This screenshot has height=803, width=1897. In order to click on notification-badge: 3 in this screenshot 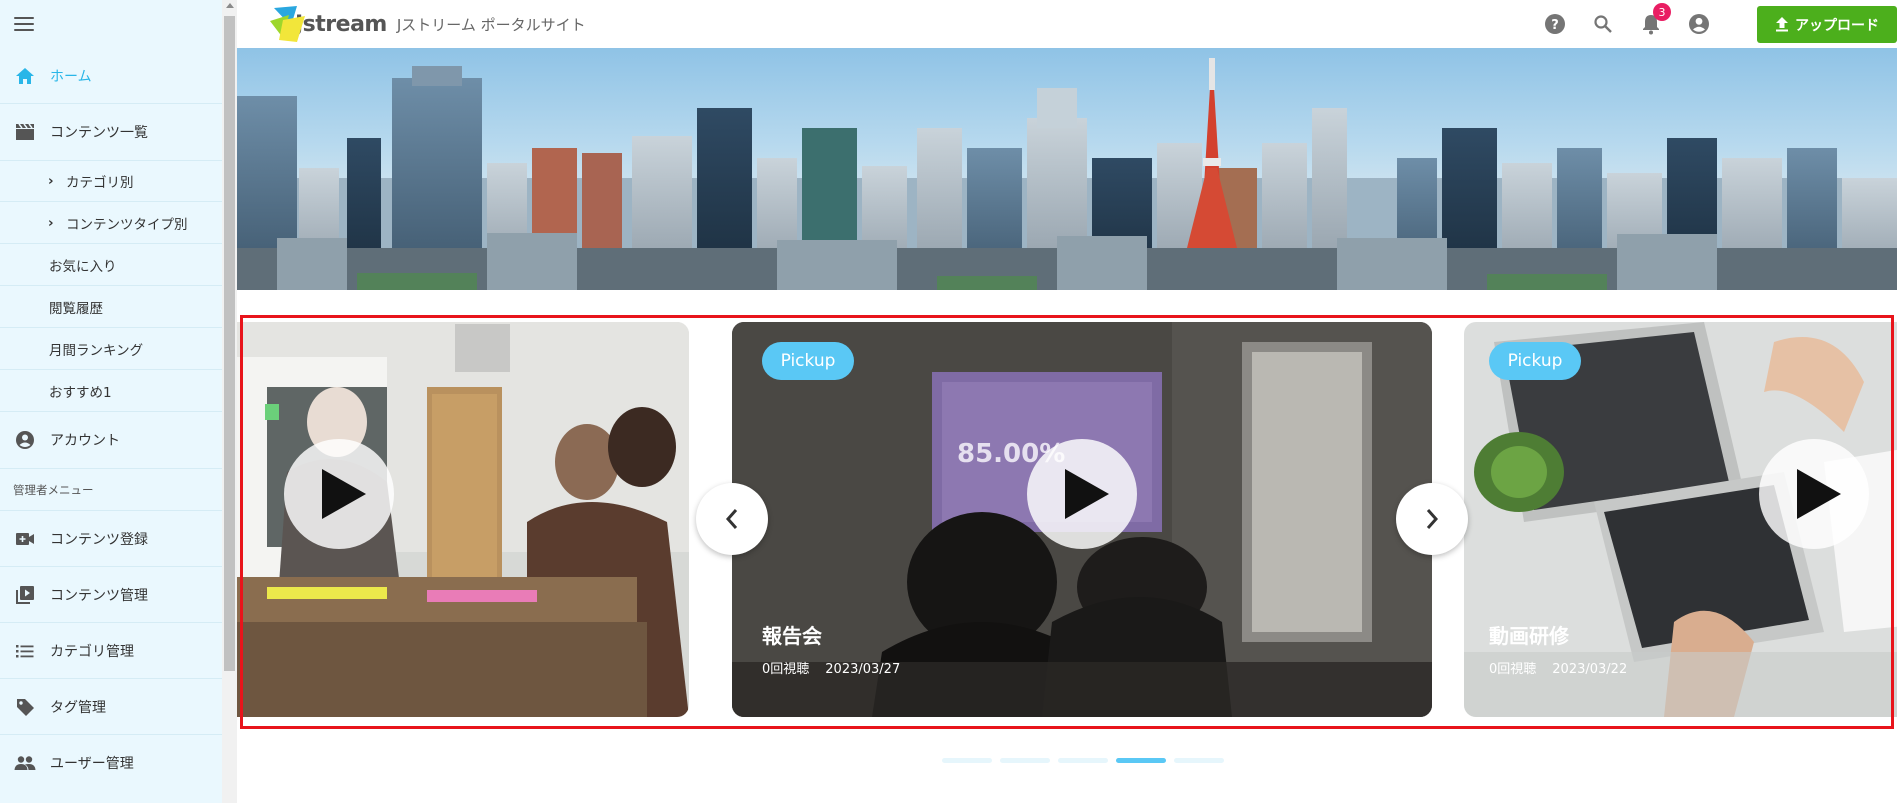, I will do `click(1662, 12)`.